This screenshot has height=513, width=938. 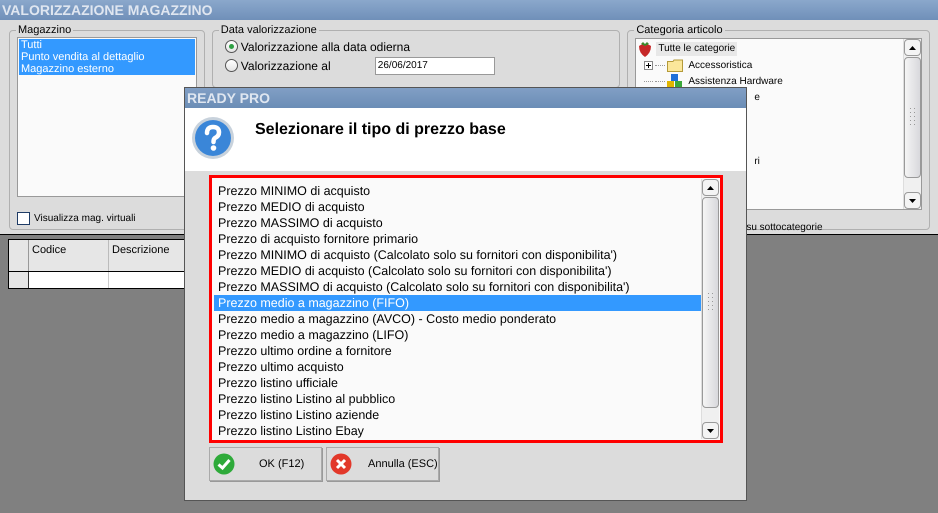 What do you see at coordinates (457, 207) in the screenshot?
I see `price-type-option: Prezzo MEDIO di acquisto` at bounding box center [457, 207].